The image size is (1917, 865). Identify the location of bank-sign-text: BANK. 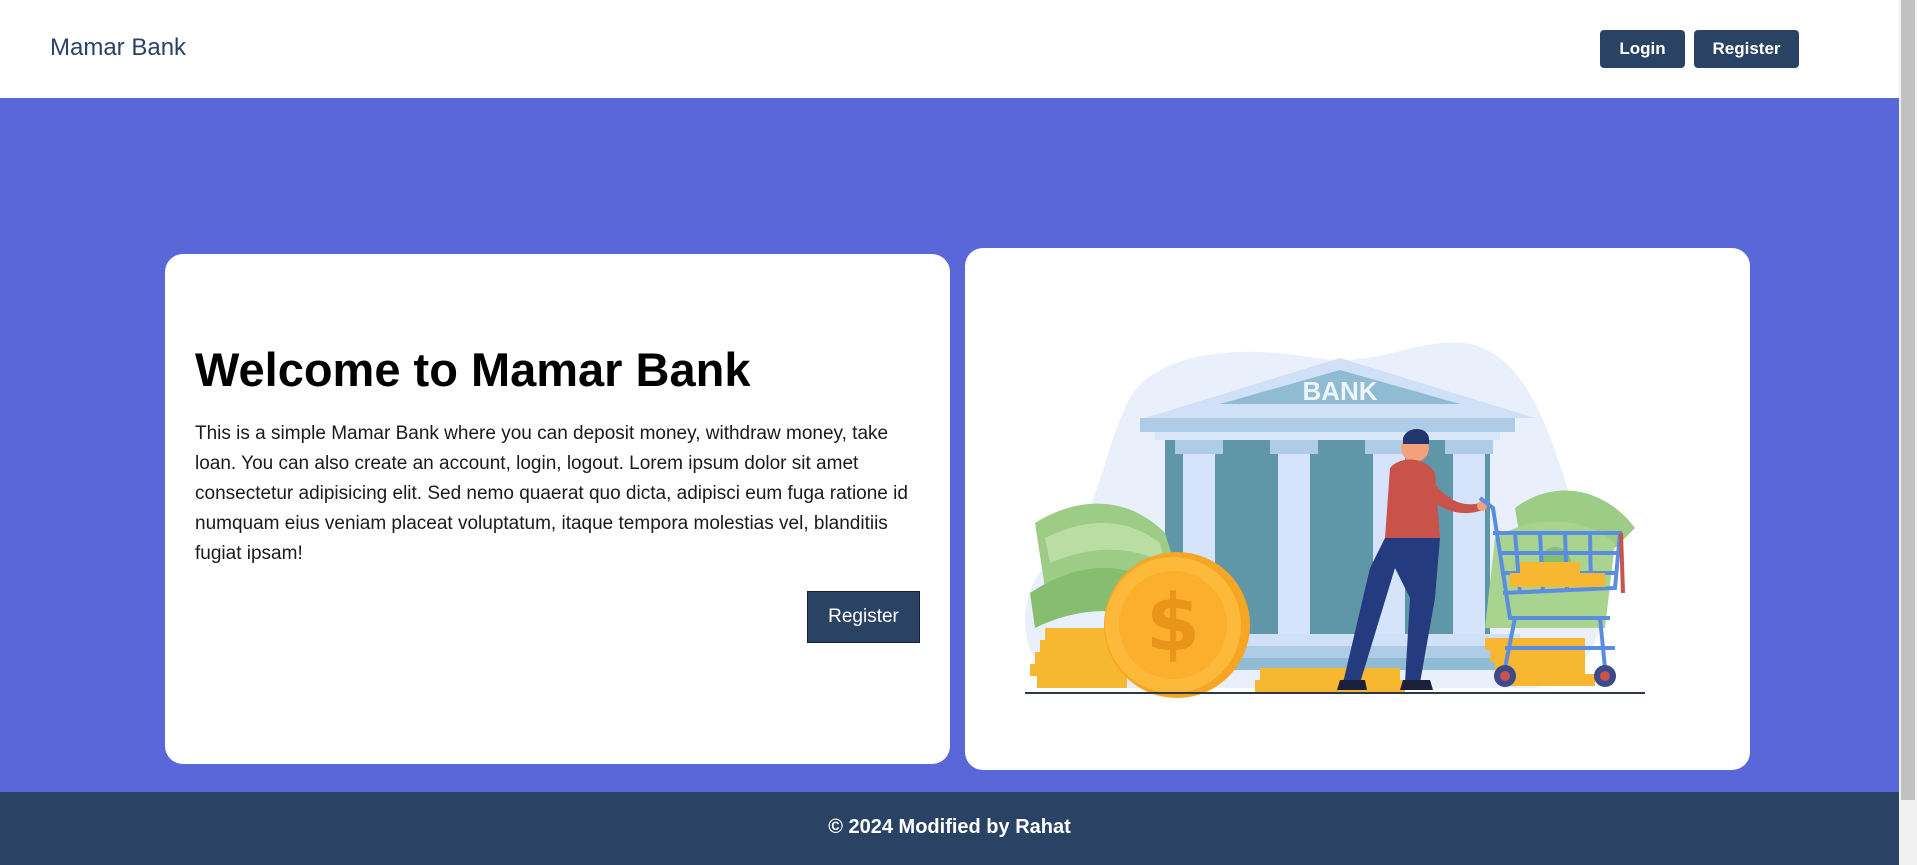
(1339, 391).